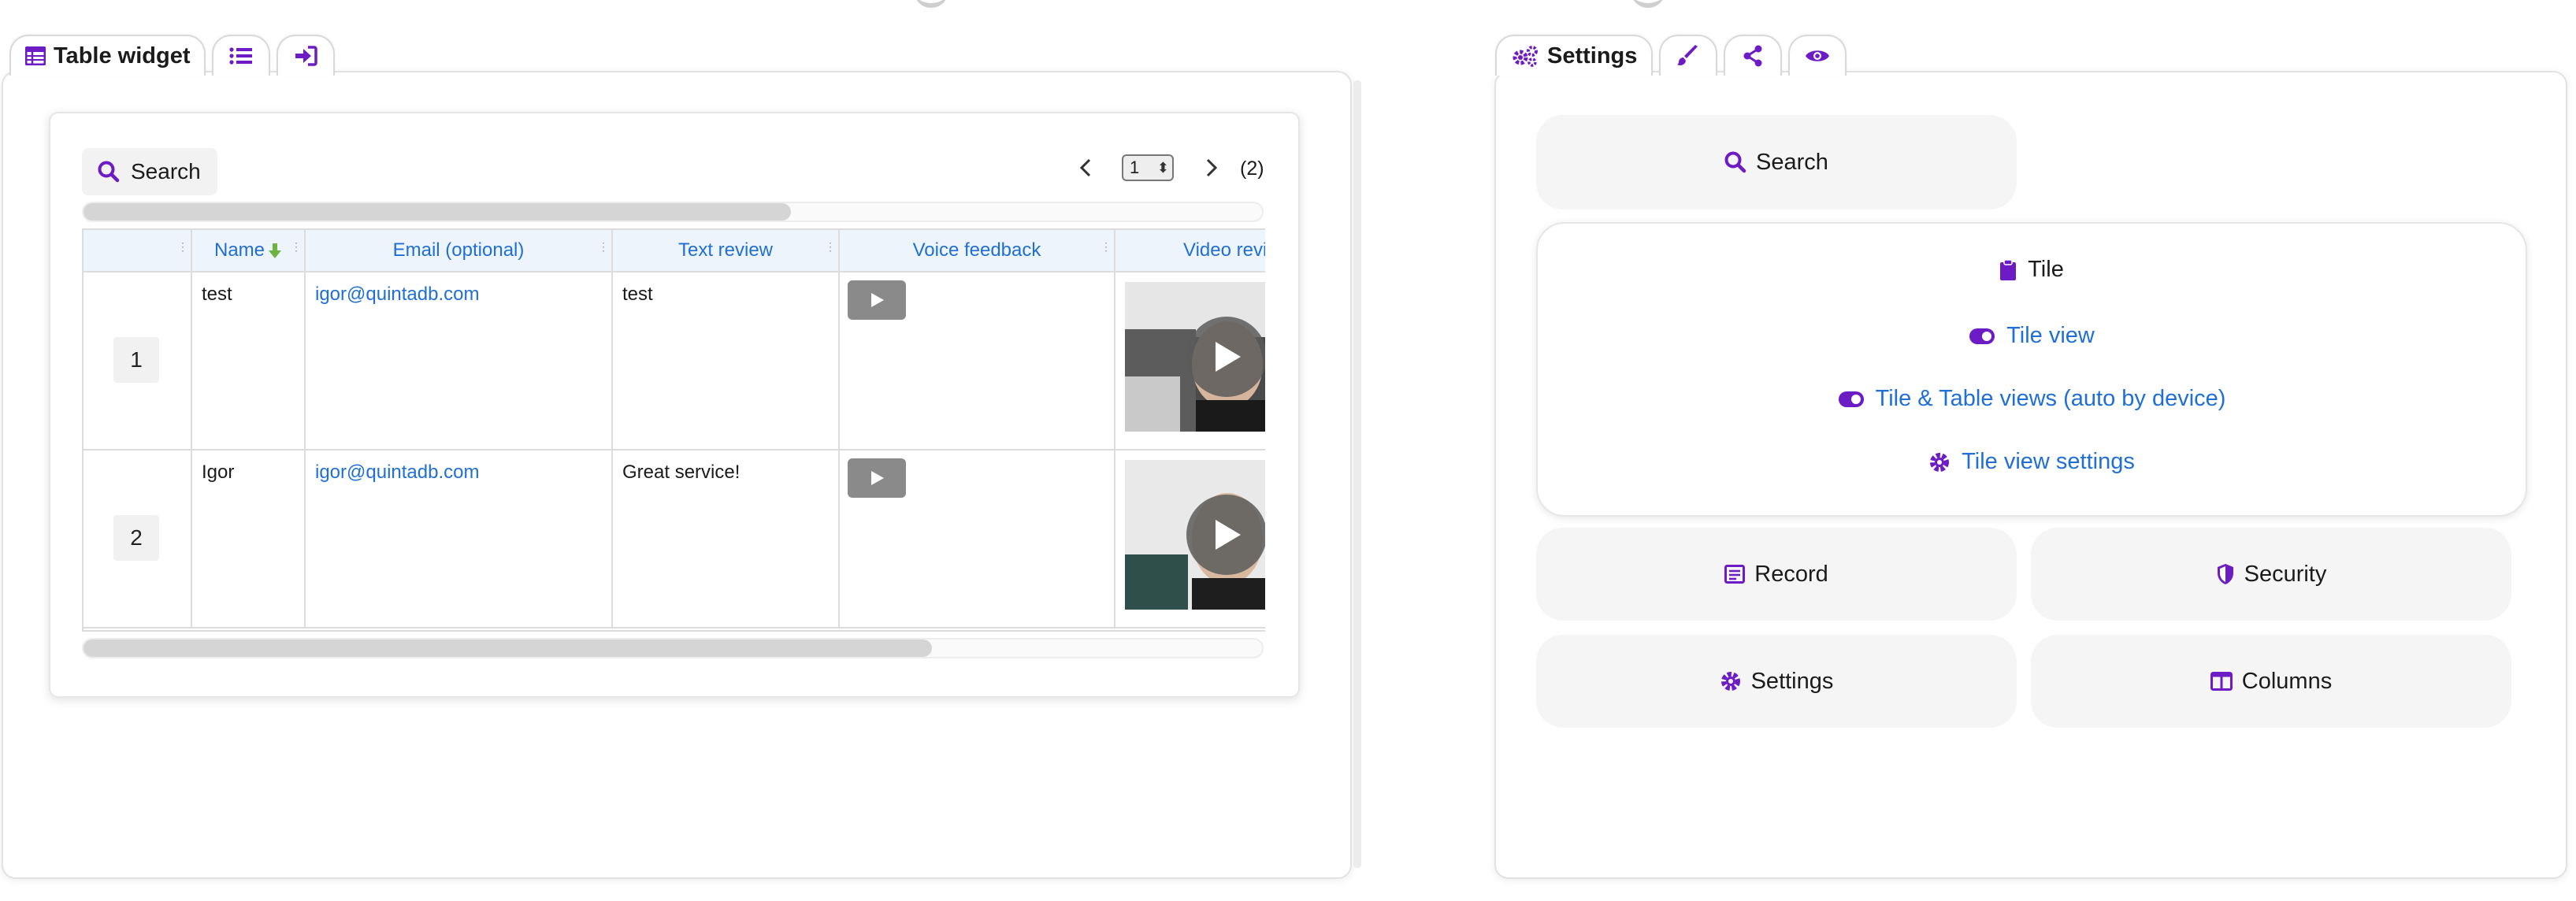 This screenshot has width=2576, height=901. What do you see at coordinates (1792, 162) in the screenshot?
I see `settings-search-label: Search` at bounding box center [1792, 162].